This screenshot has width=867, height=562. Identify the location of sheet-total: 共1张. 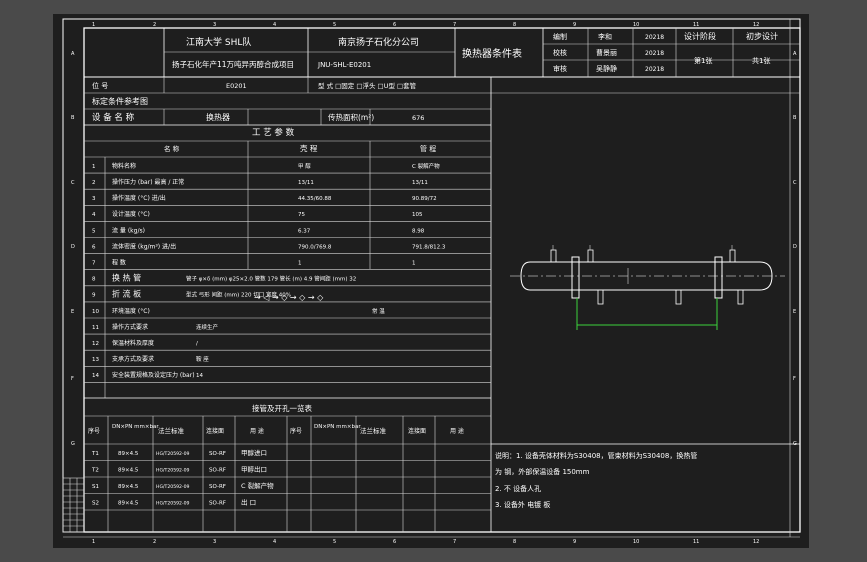
(761, 60).